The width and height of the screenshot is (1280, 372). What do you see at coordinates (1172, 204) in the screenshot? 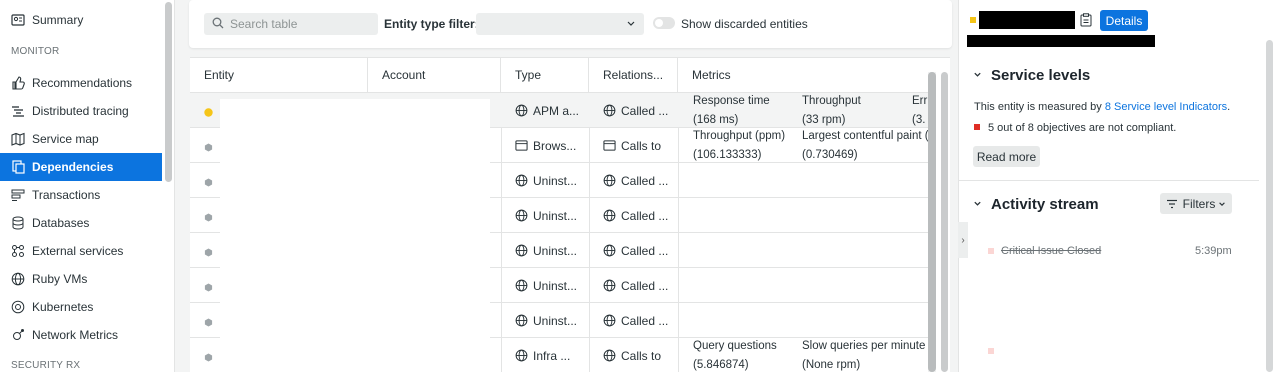
I see `filter-lines-icon` at bounding box center [1172, 204].